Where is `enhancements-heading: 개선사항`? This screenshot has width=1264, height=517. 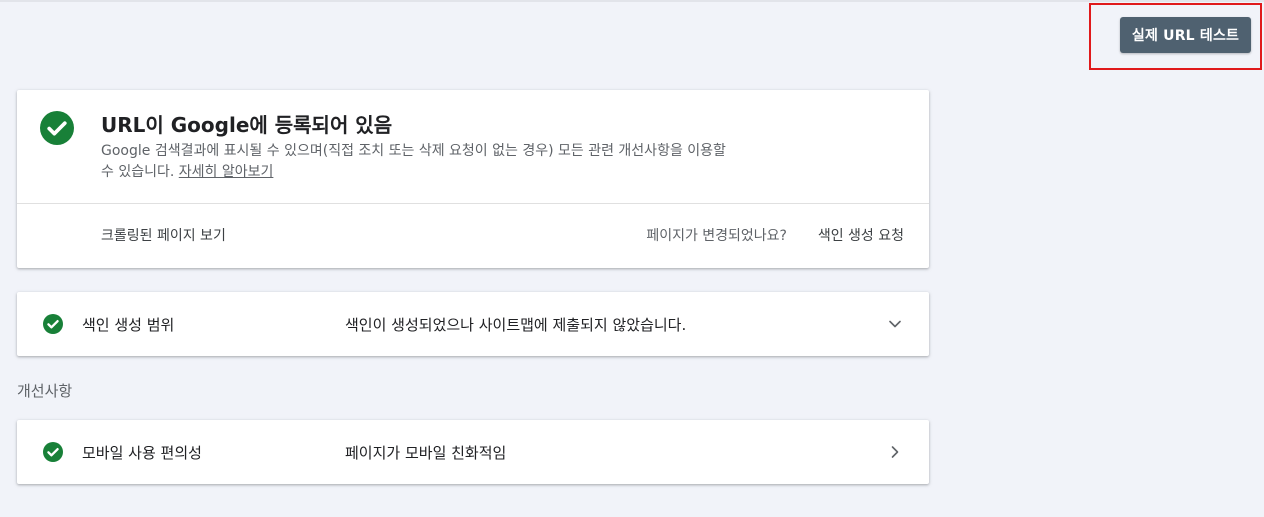
enhancements-heading: 개선사항 is located at coordinates (45, 391).